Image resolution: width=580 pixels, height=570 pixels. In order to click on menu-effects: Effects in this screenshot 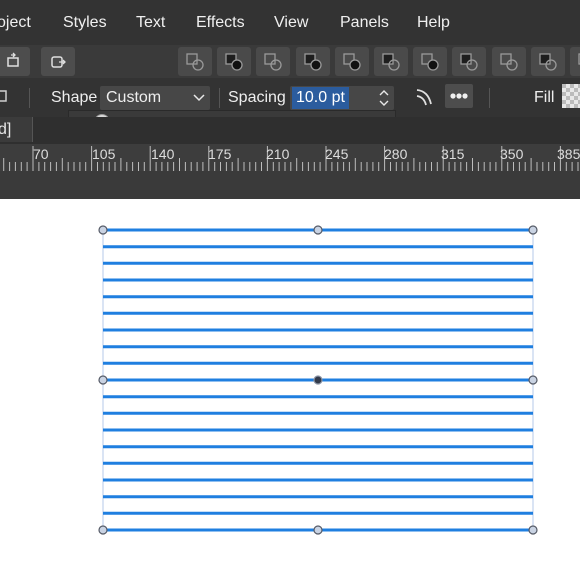, I will do `click(220, 23)`.